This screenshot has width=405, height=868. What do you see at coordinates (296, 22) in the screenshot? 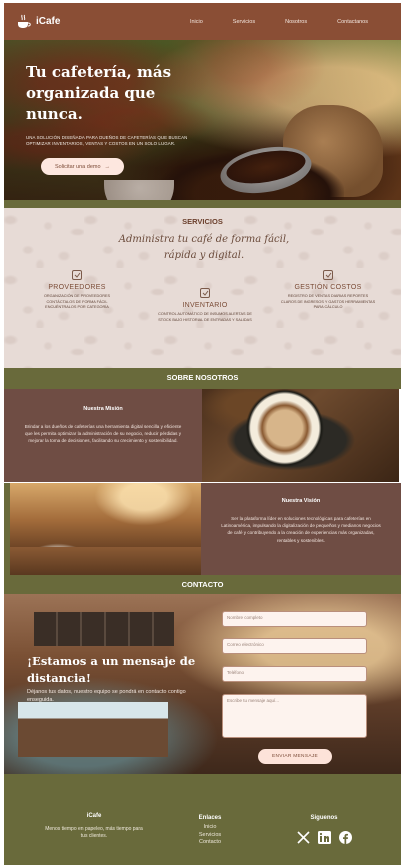
I see `nav-link-nosotros: Nosotros` at bounding box center [296, 22].